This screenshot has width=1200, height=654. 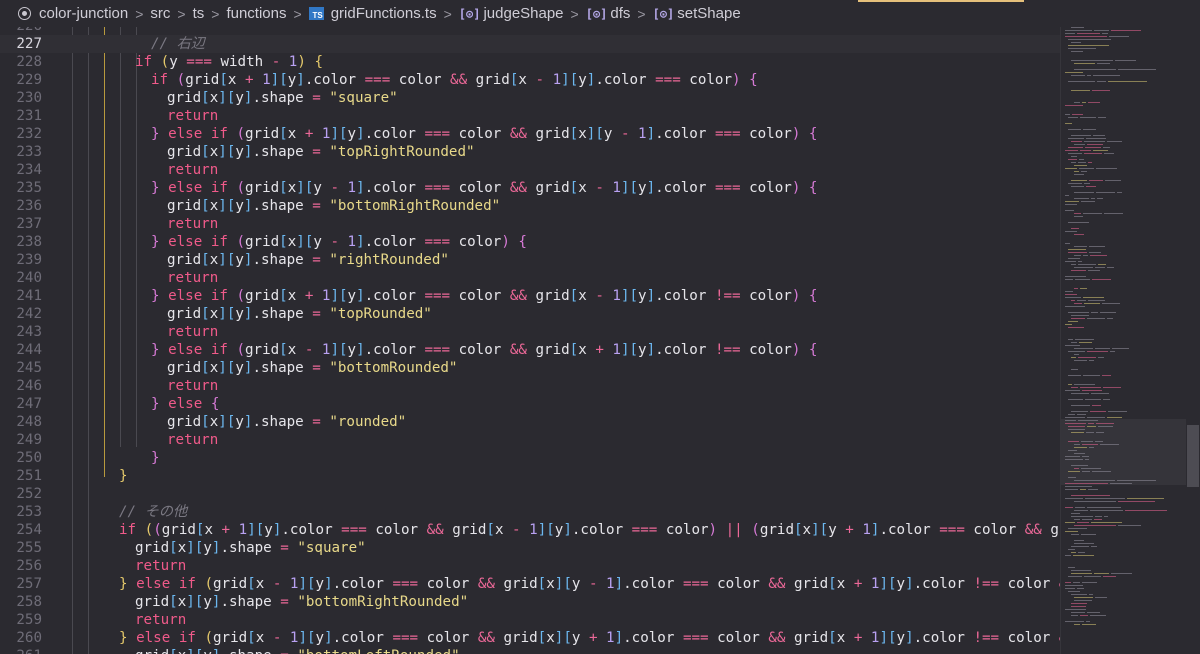 What do you see at coordinates (530, 404) in the screenshot?
I see `code-line: 247} else {` at bounding box center [530, 404].